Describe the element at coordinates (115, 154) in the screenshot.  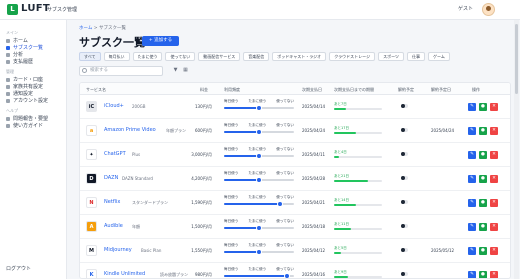
I see `service-name-link: ChatGPT` at that location.